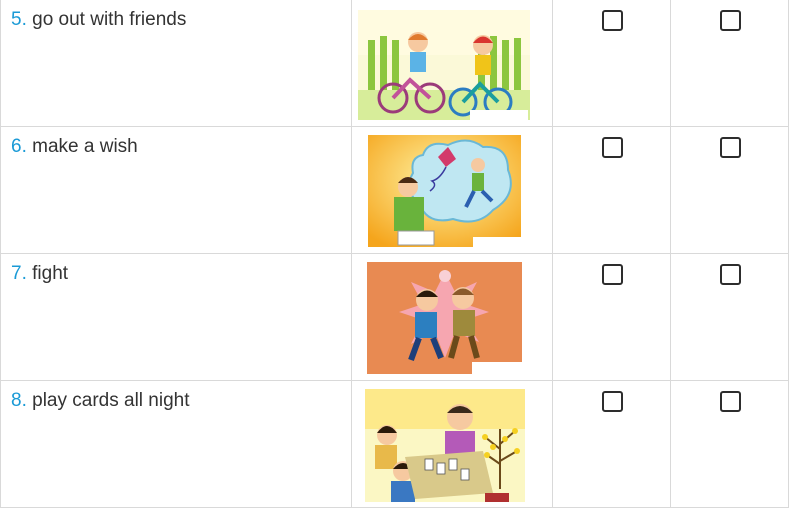  Describe the element at coordinates (444, 65) in the screenshot. I see `bicycle-illustration` at that location.